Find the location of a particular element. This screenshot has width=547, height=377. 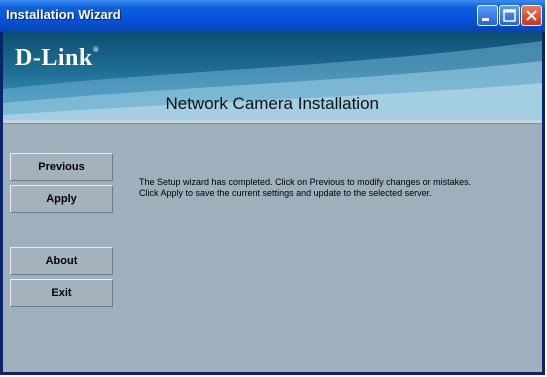

maximize-button is located at coordinates (509, 15).